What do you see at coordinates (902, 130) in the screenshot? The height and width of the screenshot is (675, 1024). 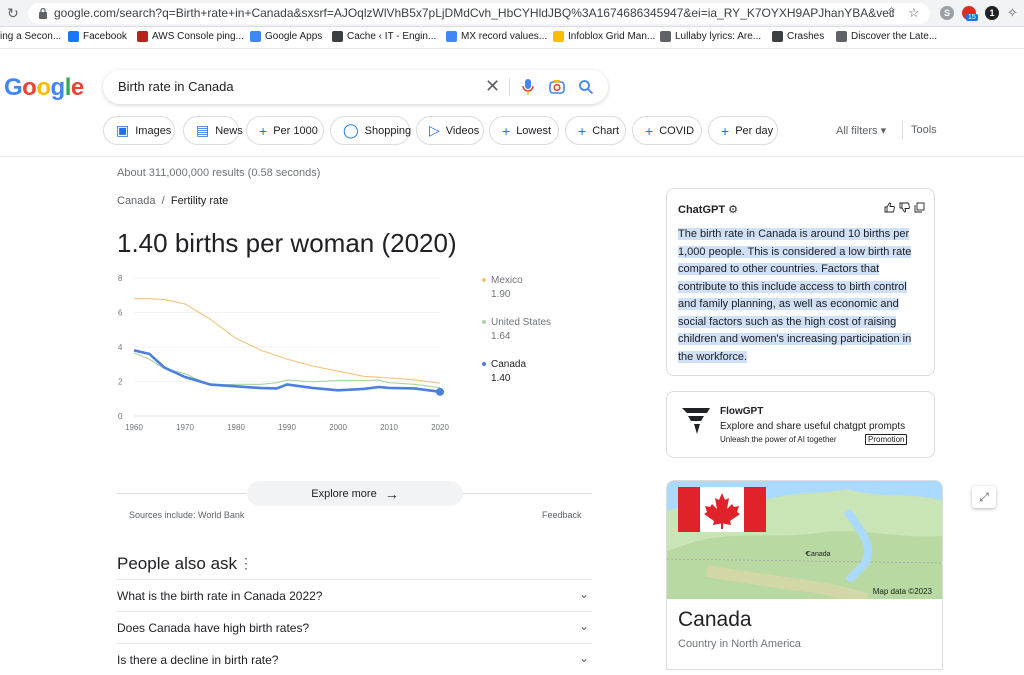 I see `filters-divider` at bounding box center [902, 130].